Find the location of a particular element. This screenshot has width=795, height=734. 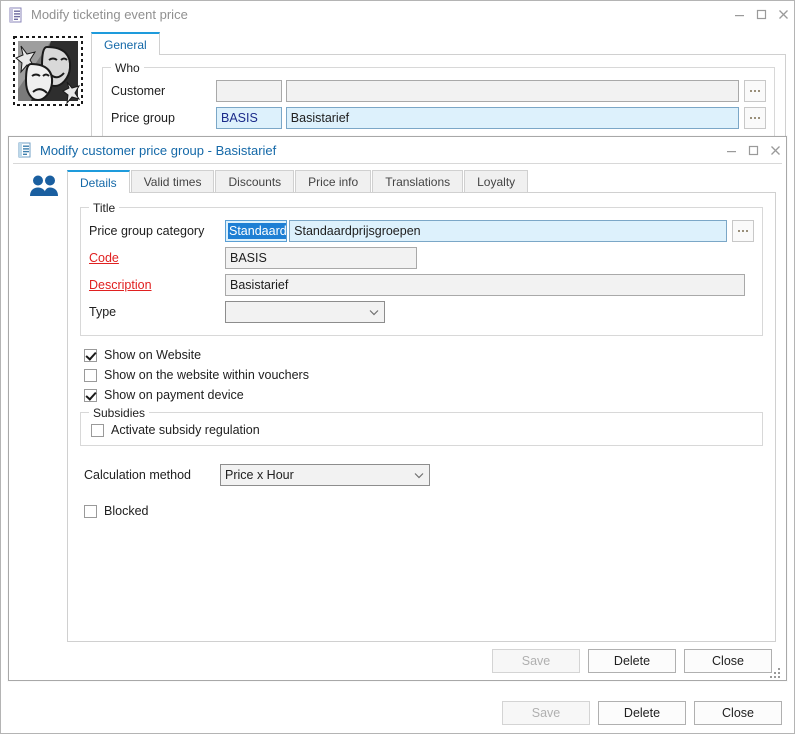

outer-window-controls is located at coordinates (761, 14).